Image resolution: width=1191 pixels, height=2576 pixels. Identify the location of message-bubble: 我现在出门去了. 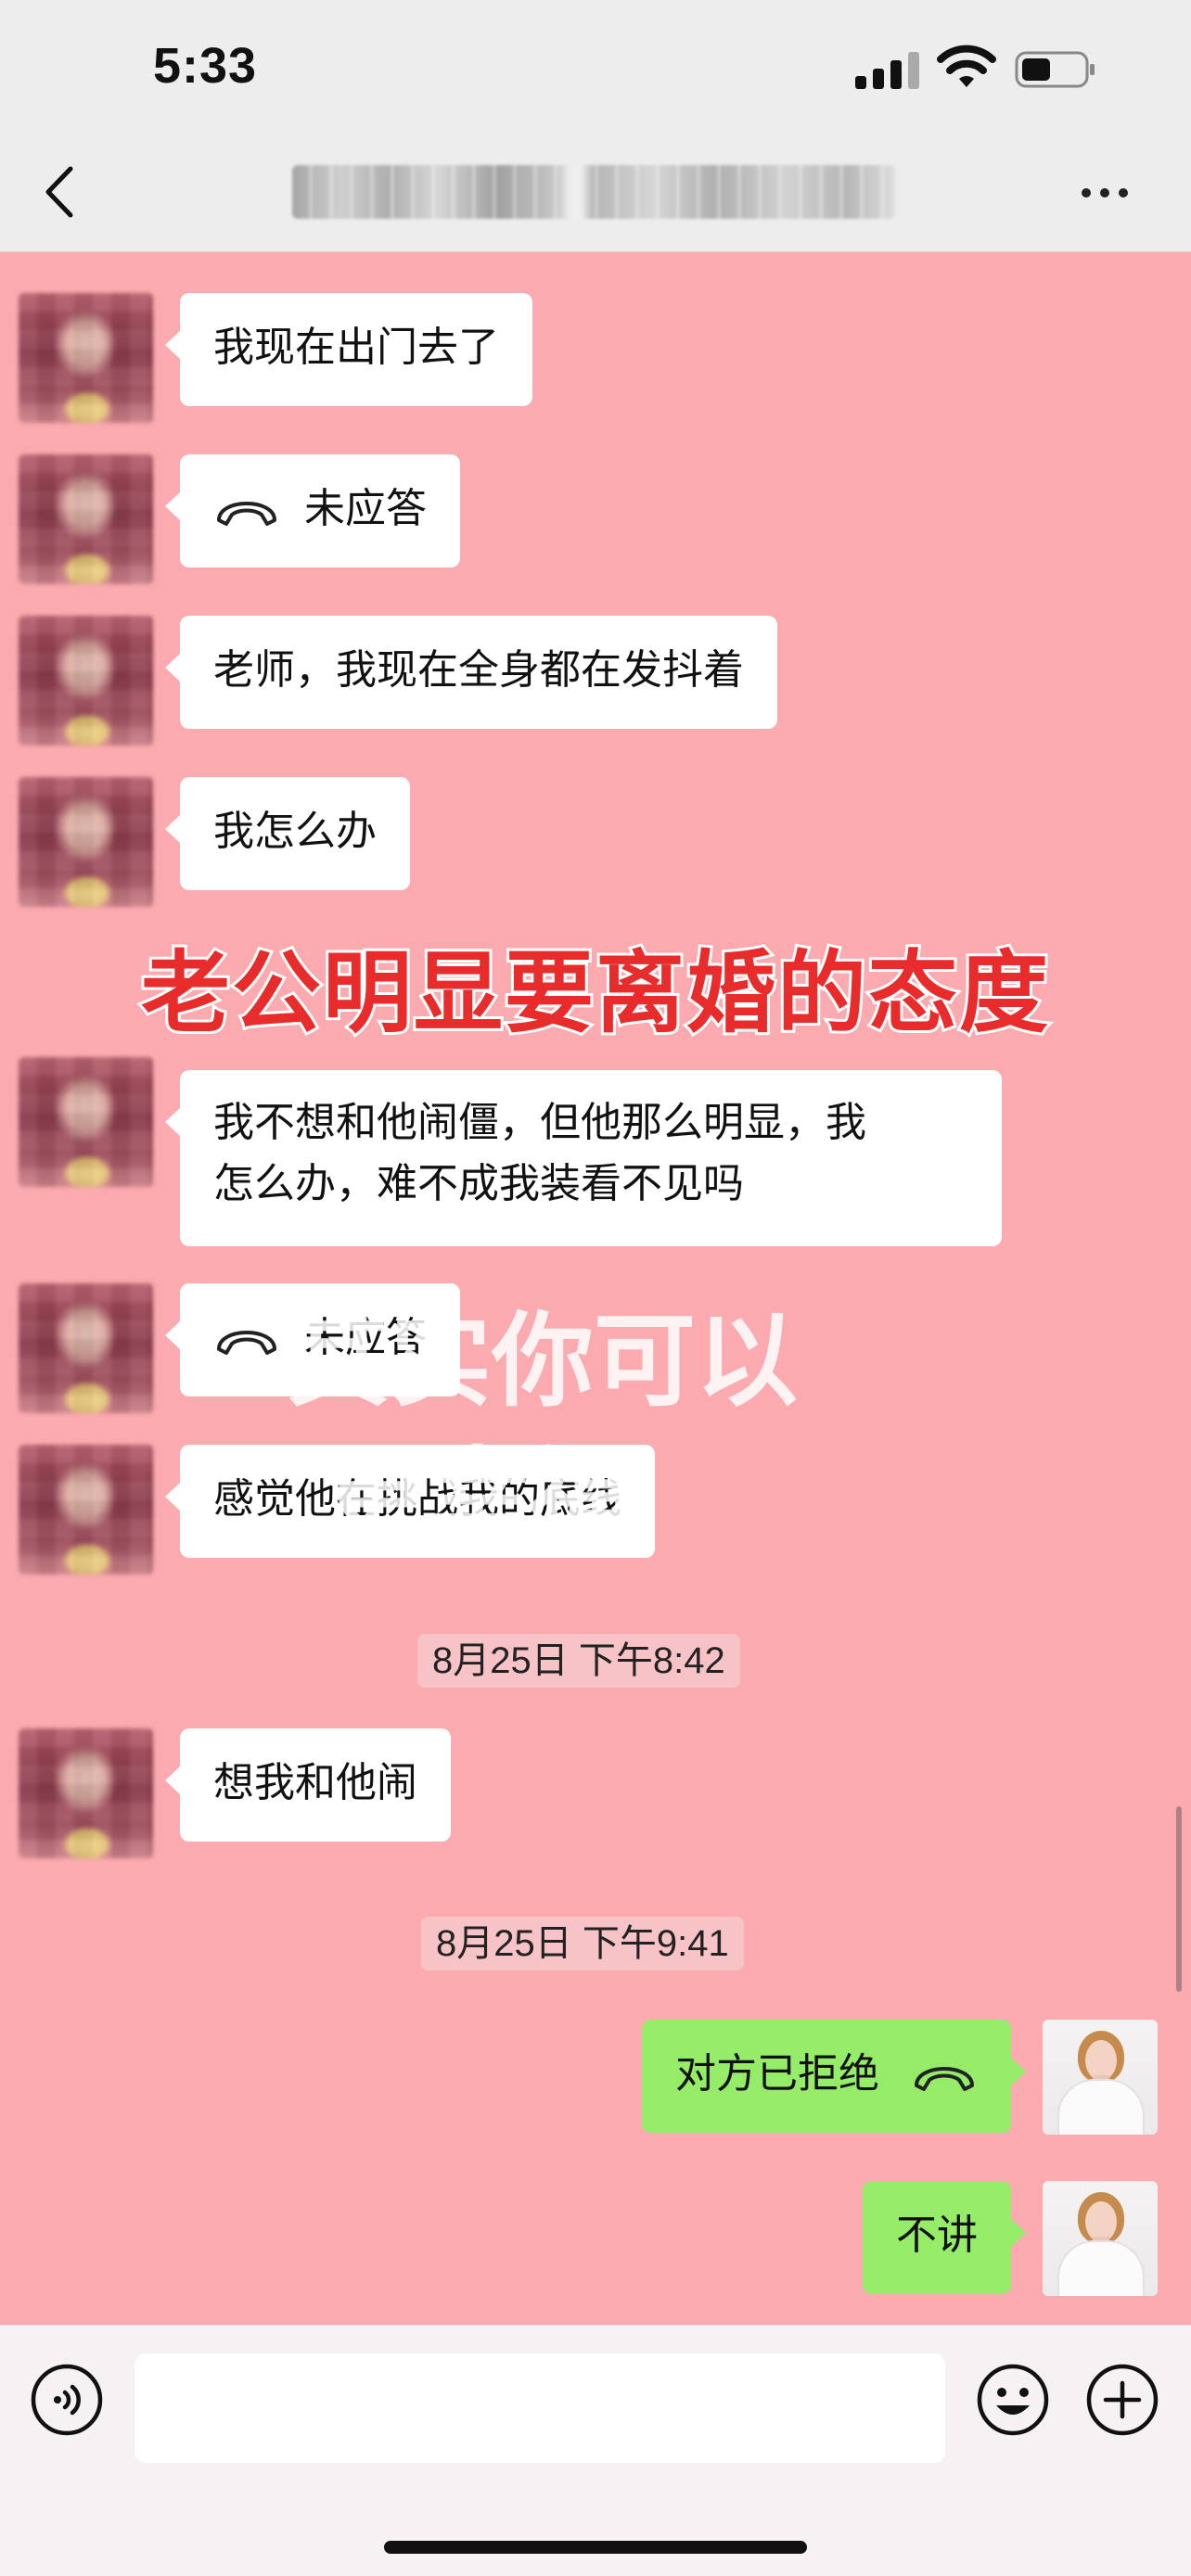
(348, 349).